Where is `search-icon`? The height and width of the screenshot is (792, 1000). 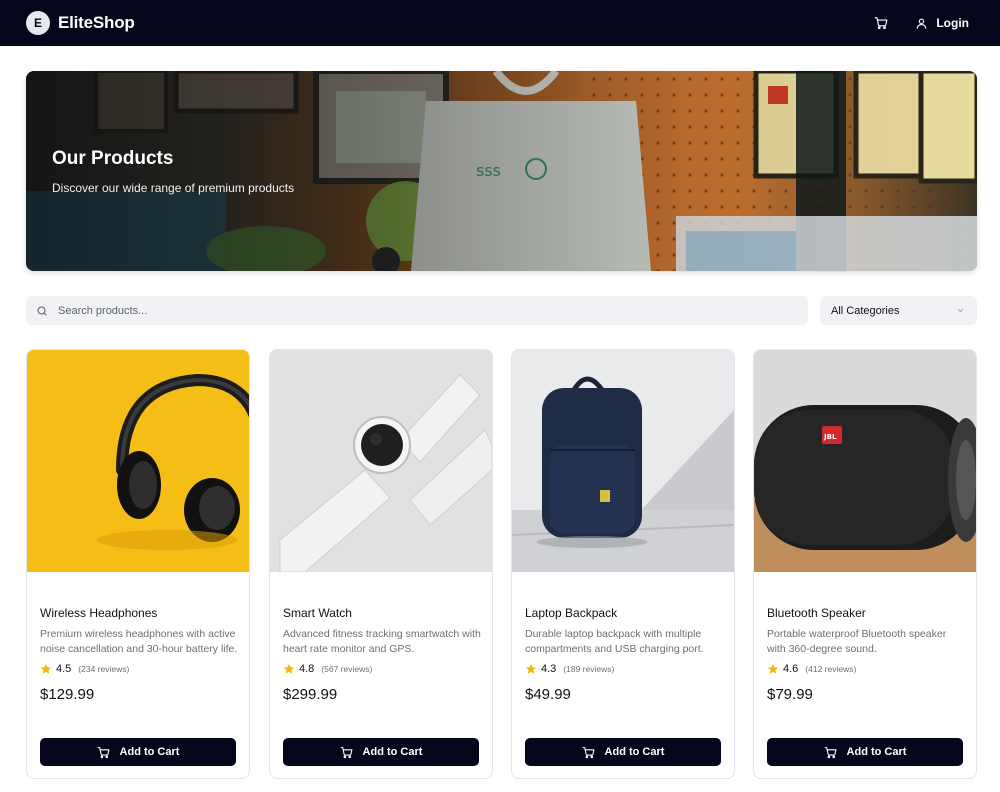
search-icon is located at coordinates (42, 310).